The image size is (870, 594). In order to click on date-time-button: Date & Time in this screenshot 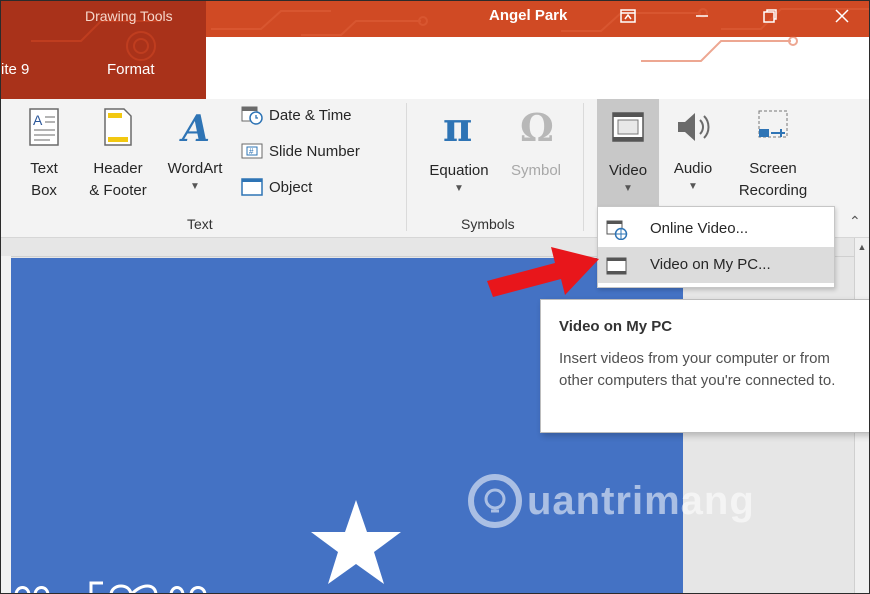, I will do `click(296, 115)`.